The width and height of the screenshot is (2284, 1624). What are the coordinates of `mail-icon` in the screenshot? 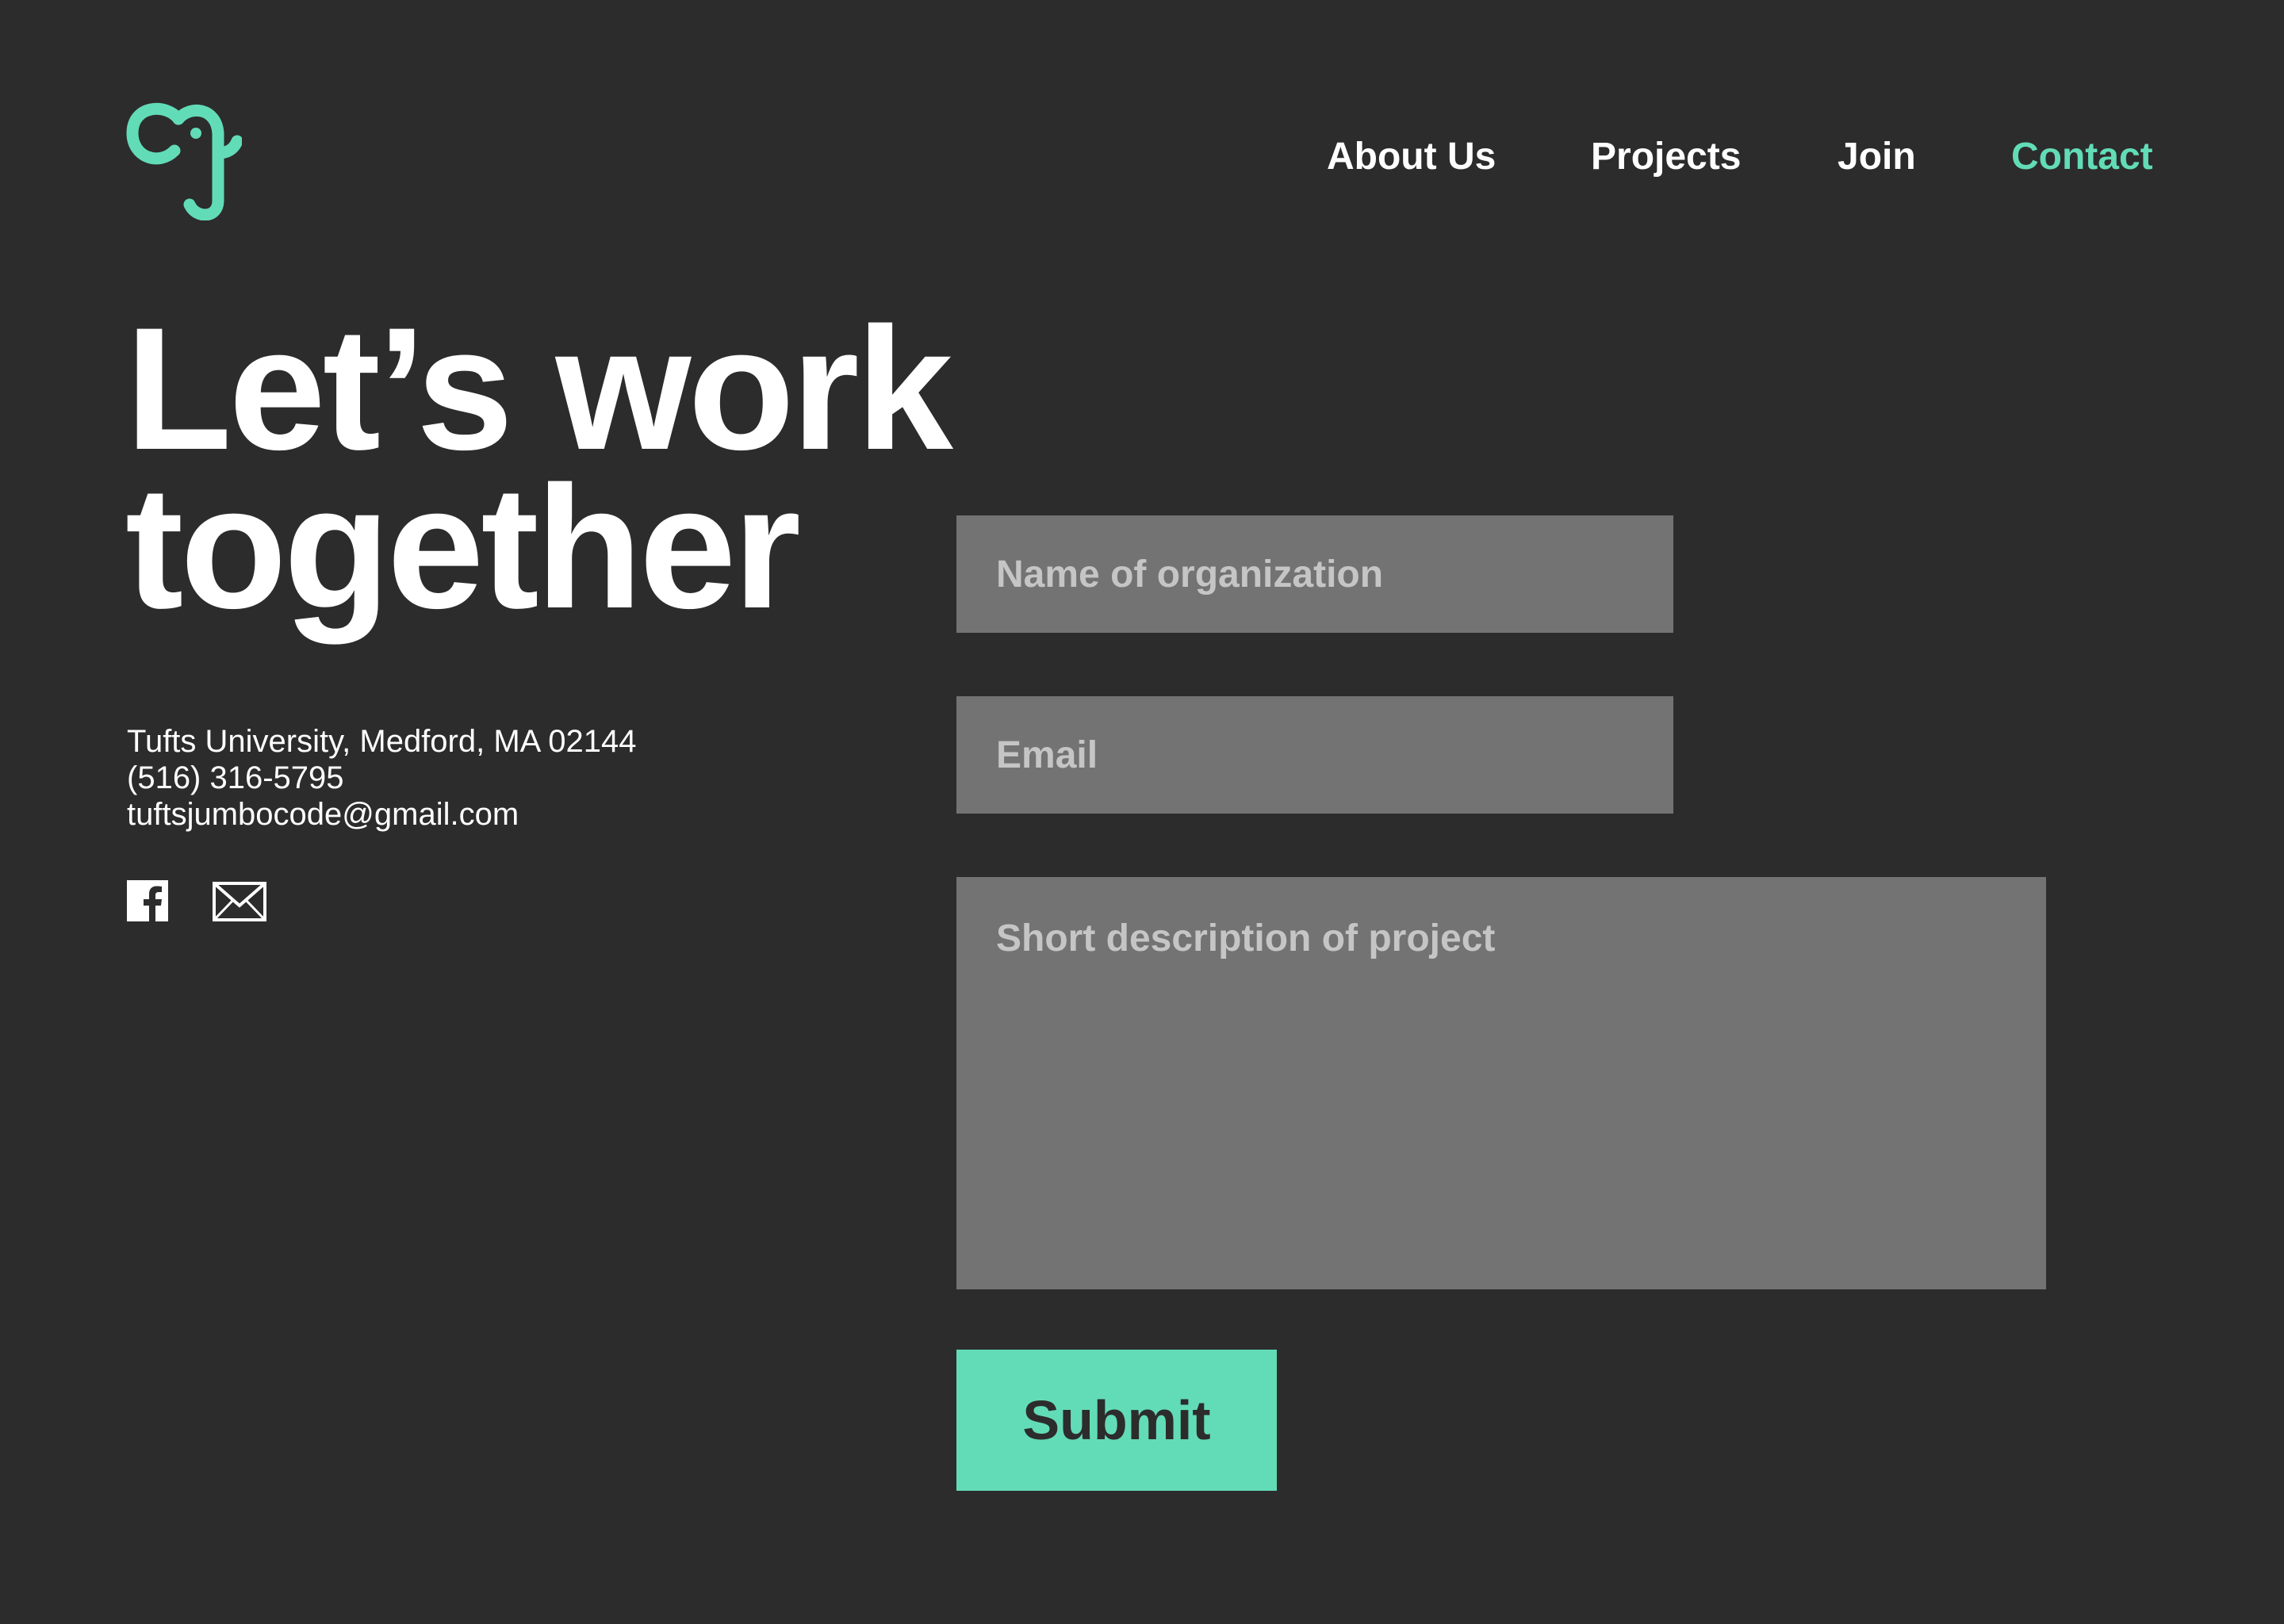 It's located at (239, 901).